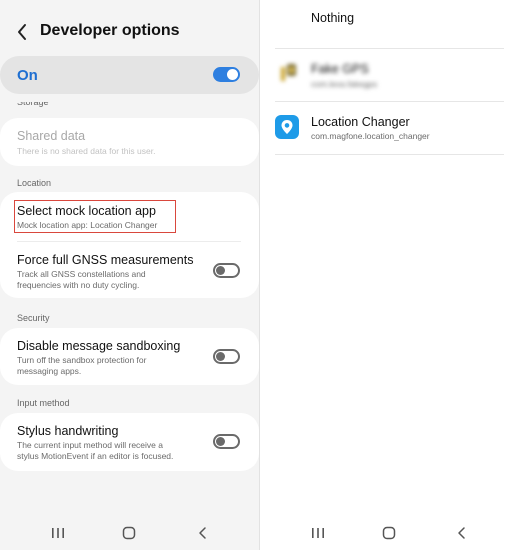 This screenshot has width=518, height=550. What do you see at coordinates (86, 151) in the screenshot?
I see `shared-data-subtitle: There is no shared data for this user.` at bounding box center [86, 151].